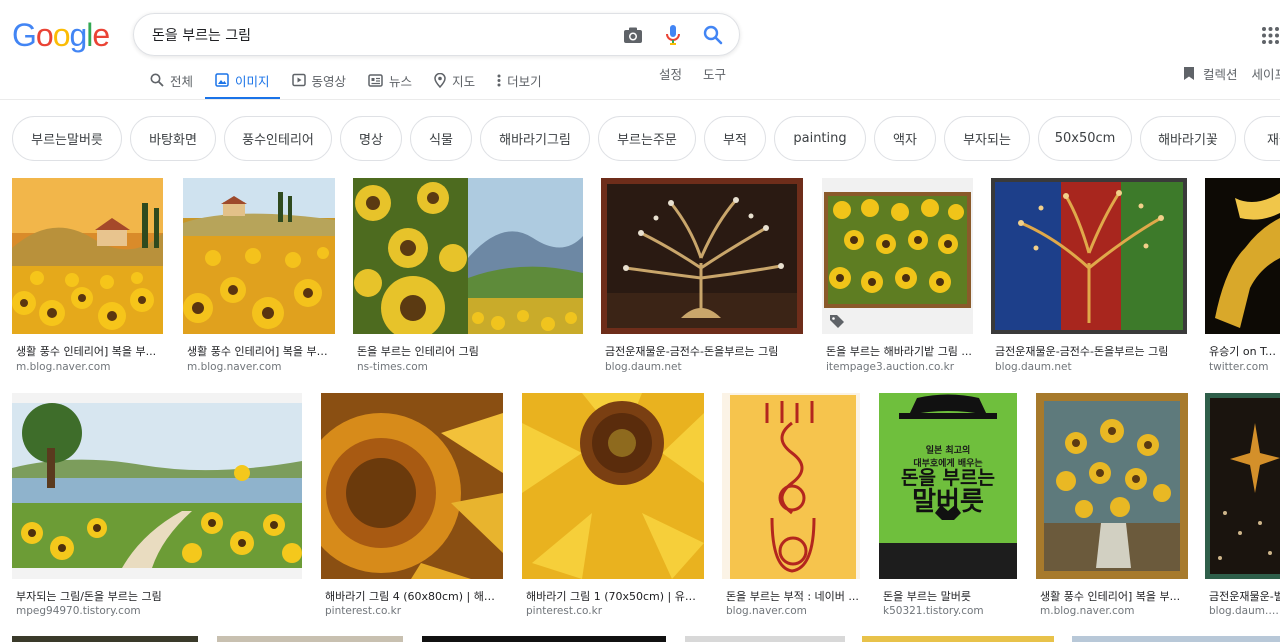 This screenshot has width=1280, height=642. What do you see at coordinates (159, 596) in the screenshot?
I see `result-caption: 부자되는 그림/돈을 부르는 그림` at bounding box center [159, 596].